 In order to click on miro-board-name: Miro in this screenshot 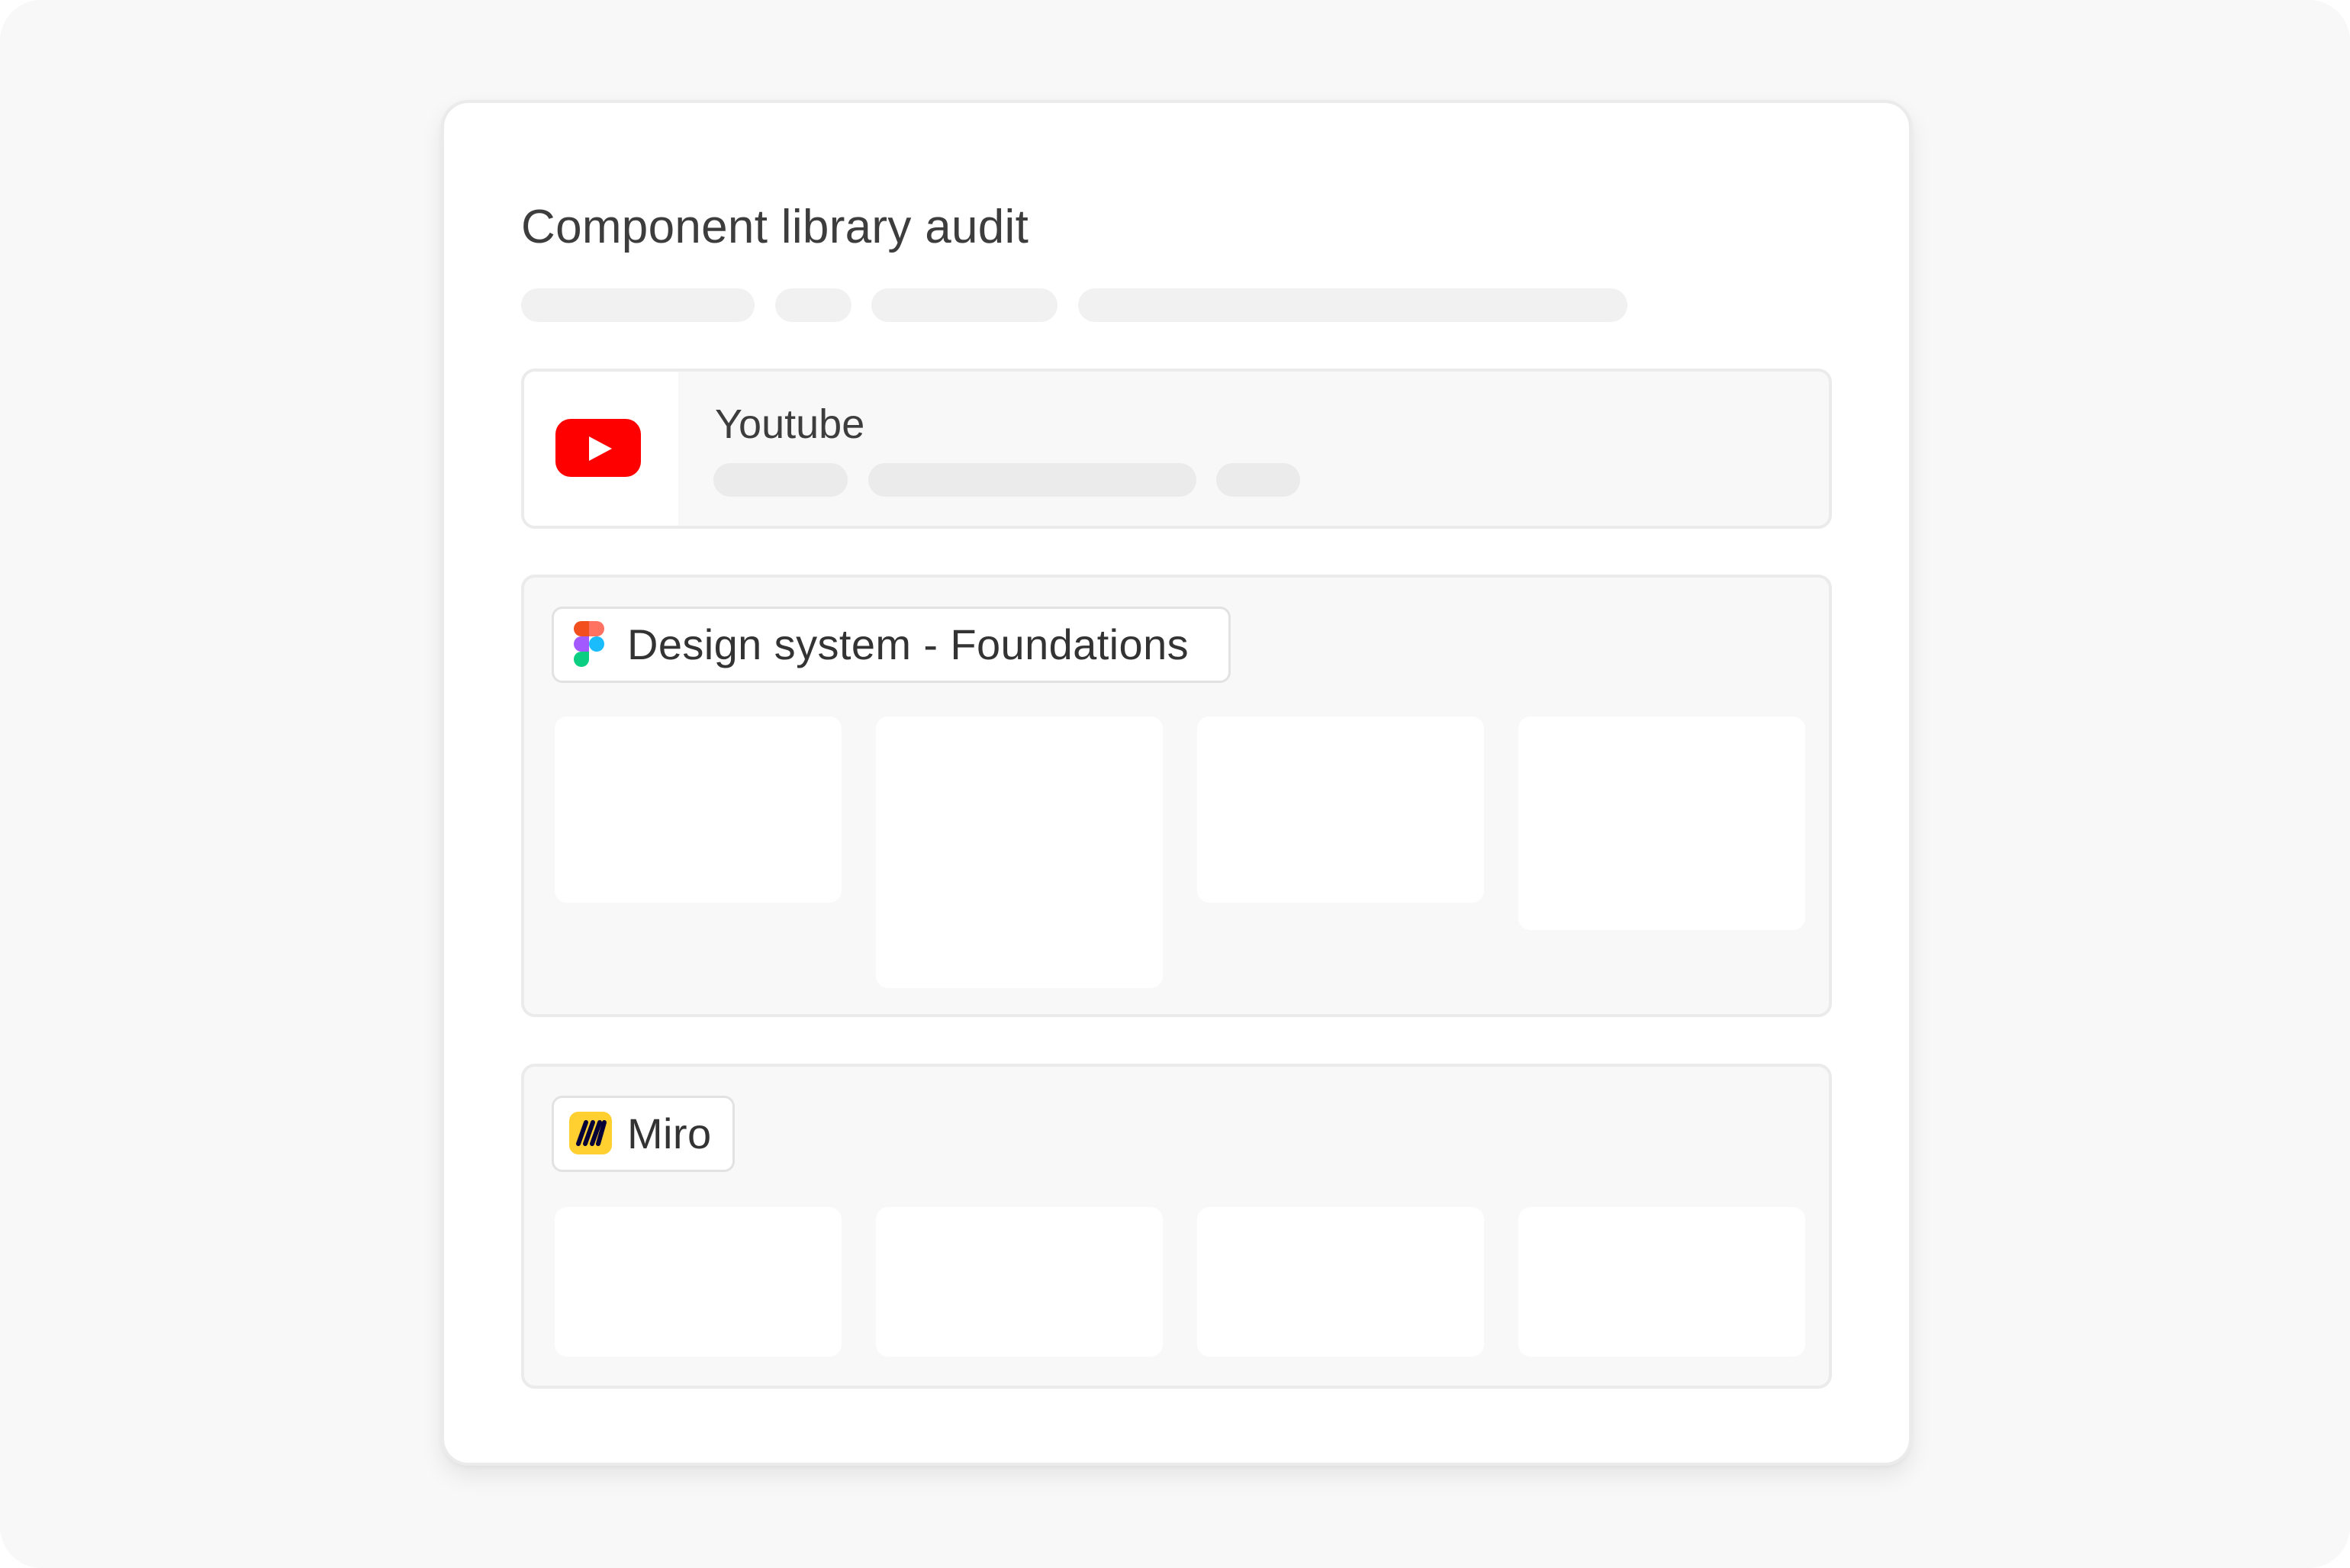, I will do `click(669, 1133)`.